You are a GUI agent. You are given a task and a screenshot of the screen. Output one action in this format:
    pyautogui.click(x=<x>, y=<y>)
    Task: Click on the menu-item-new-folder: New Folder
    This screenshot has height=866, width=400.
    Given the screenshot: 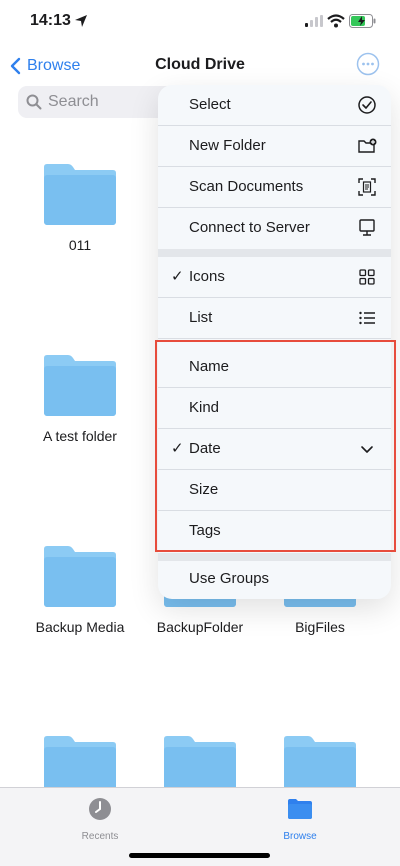 What is the action you would take?
    pyautogui.click(x=274, y=146)
    